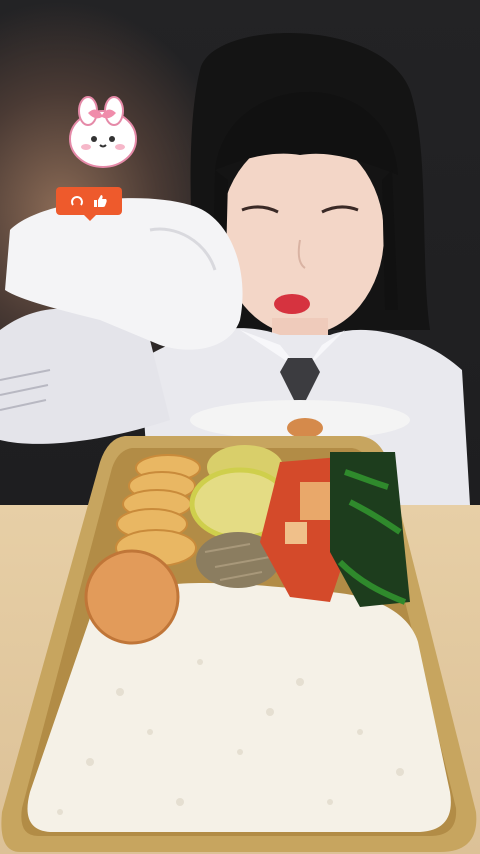 The width and height of the screenshot is (480, 854). Describe the element at coordinates (89, 204) in the screenshot. I see `like-badge` at that location.